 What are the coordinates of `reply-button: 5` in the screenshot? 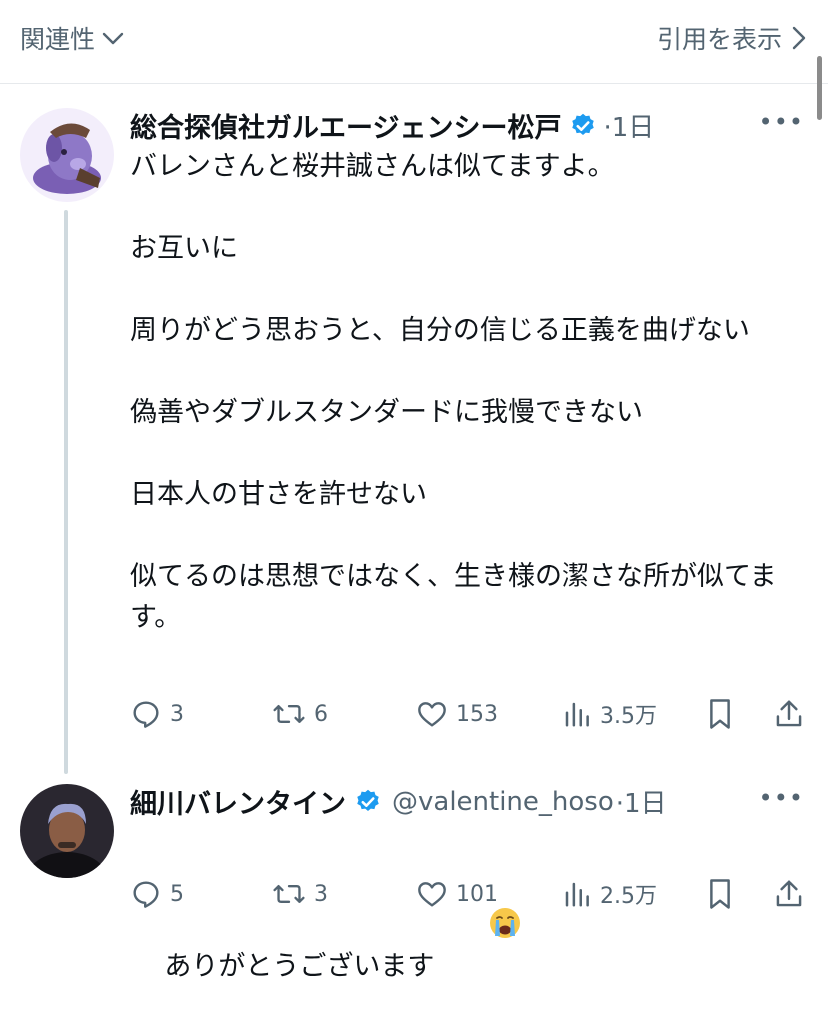 It's located at (157, 894).